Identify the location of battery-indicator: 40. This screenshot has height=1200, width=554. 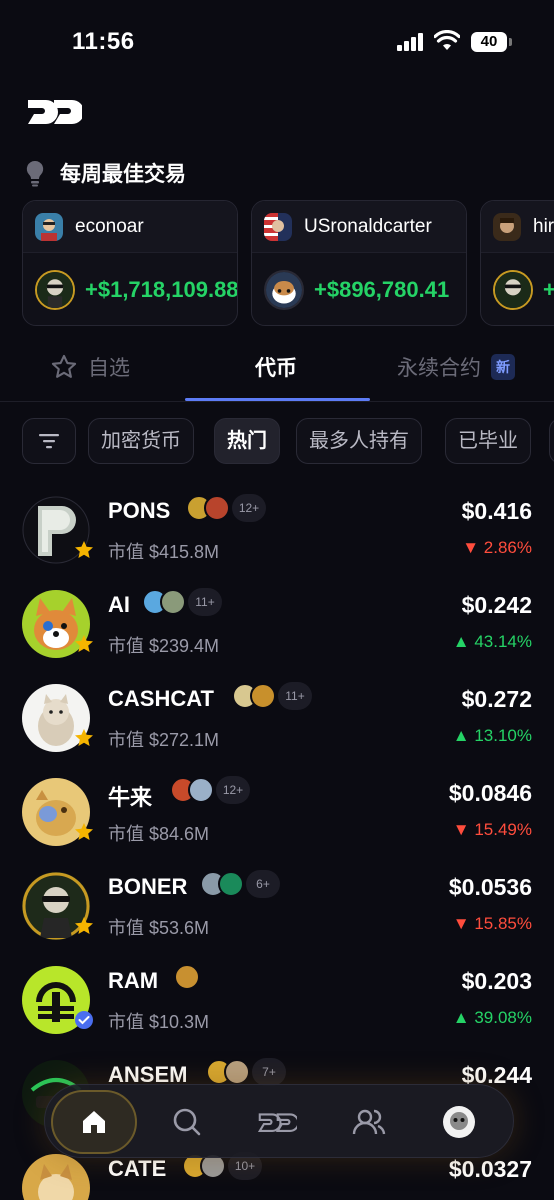
(491, 42).